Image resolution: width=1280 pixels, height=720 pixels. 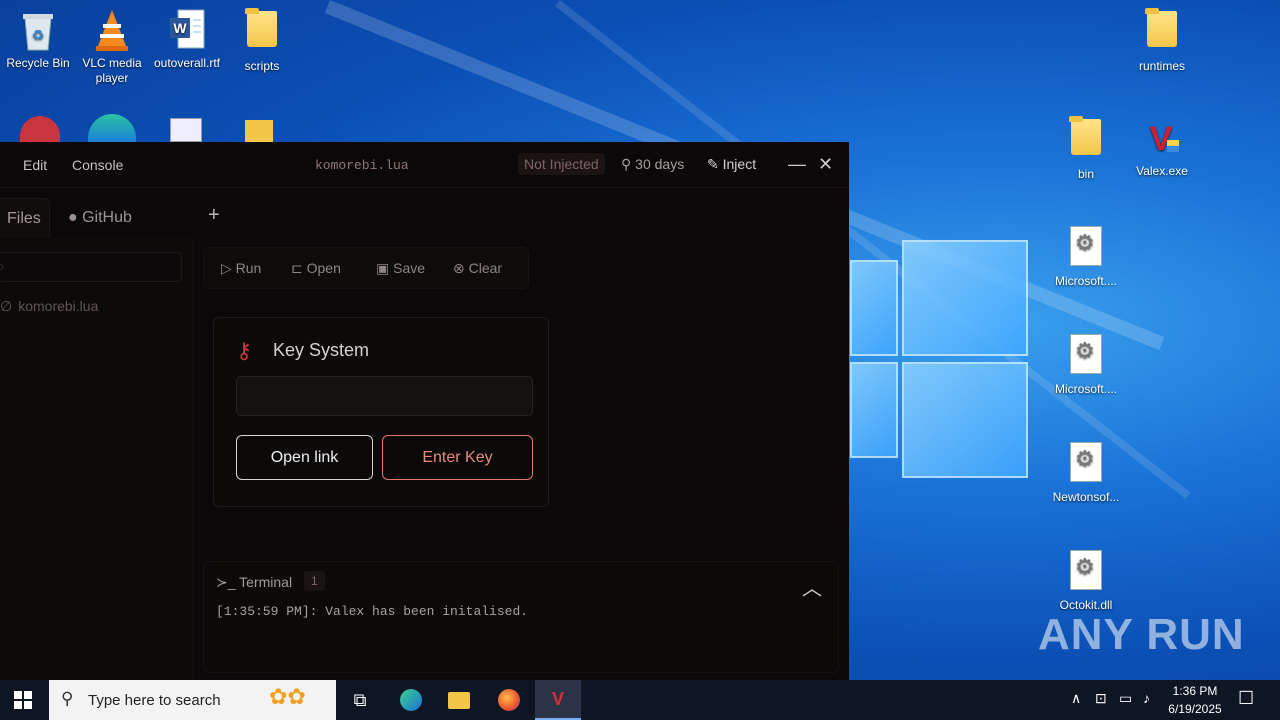 What do you see at coordinates (228, 582) in the screenshot?
I see `terminal-icon: ≻_` at bounding box center [228, 582].